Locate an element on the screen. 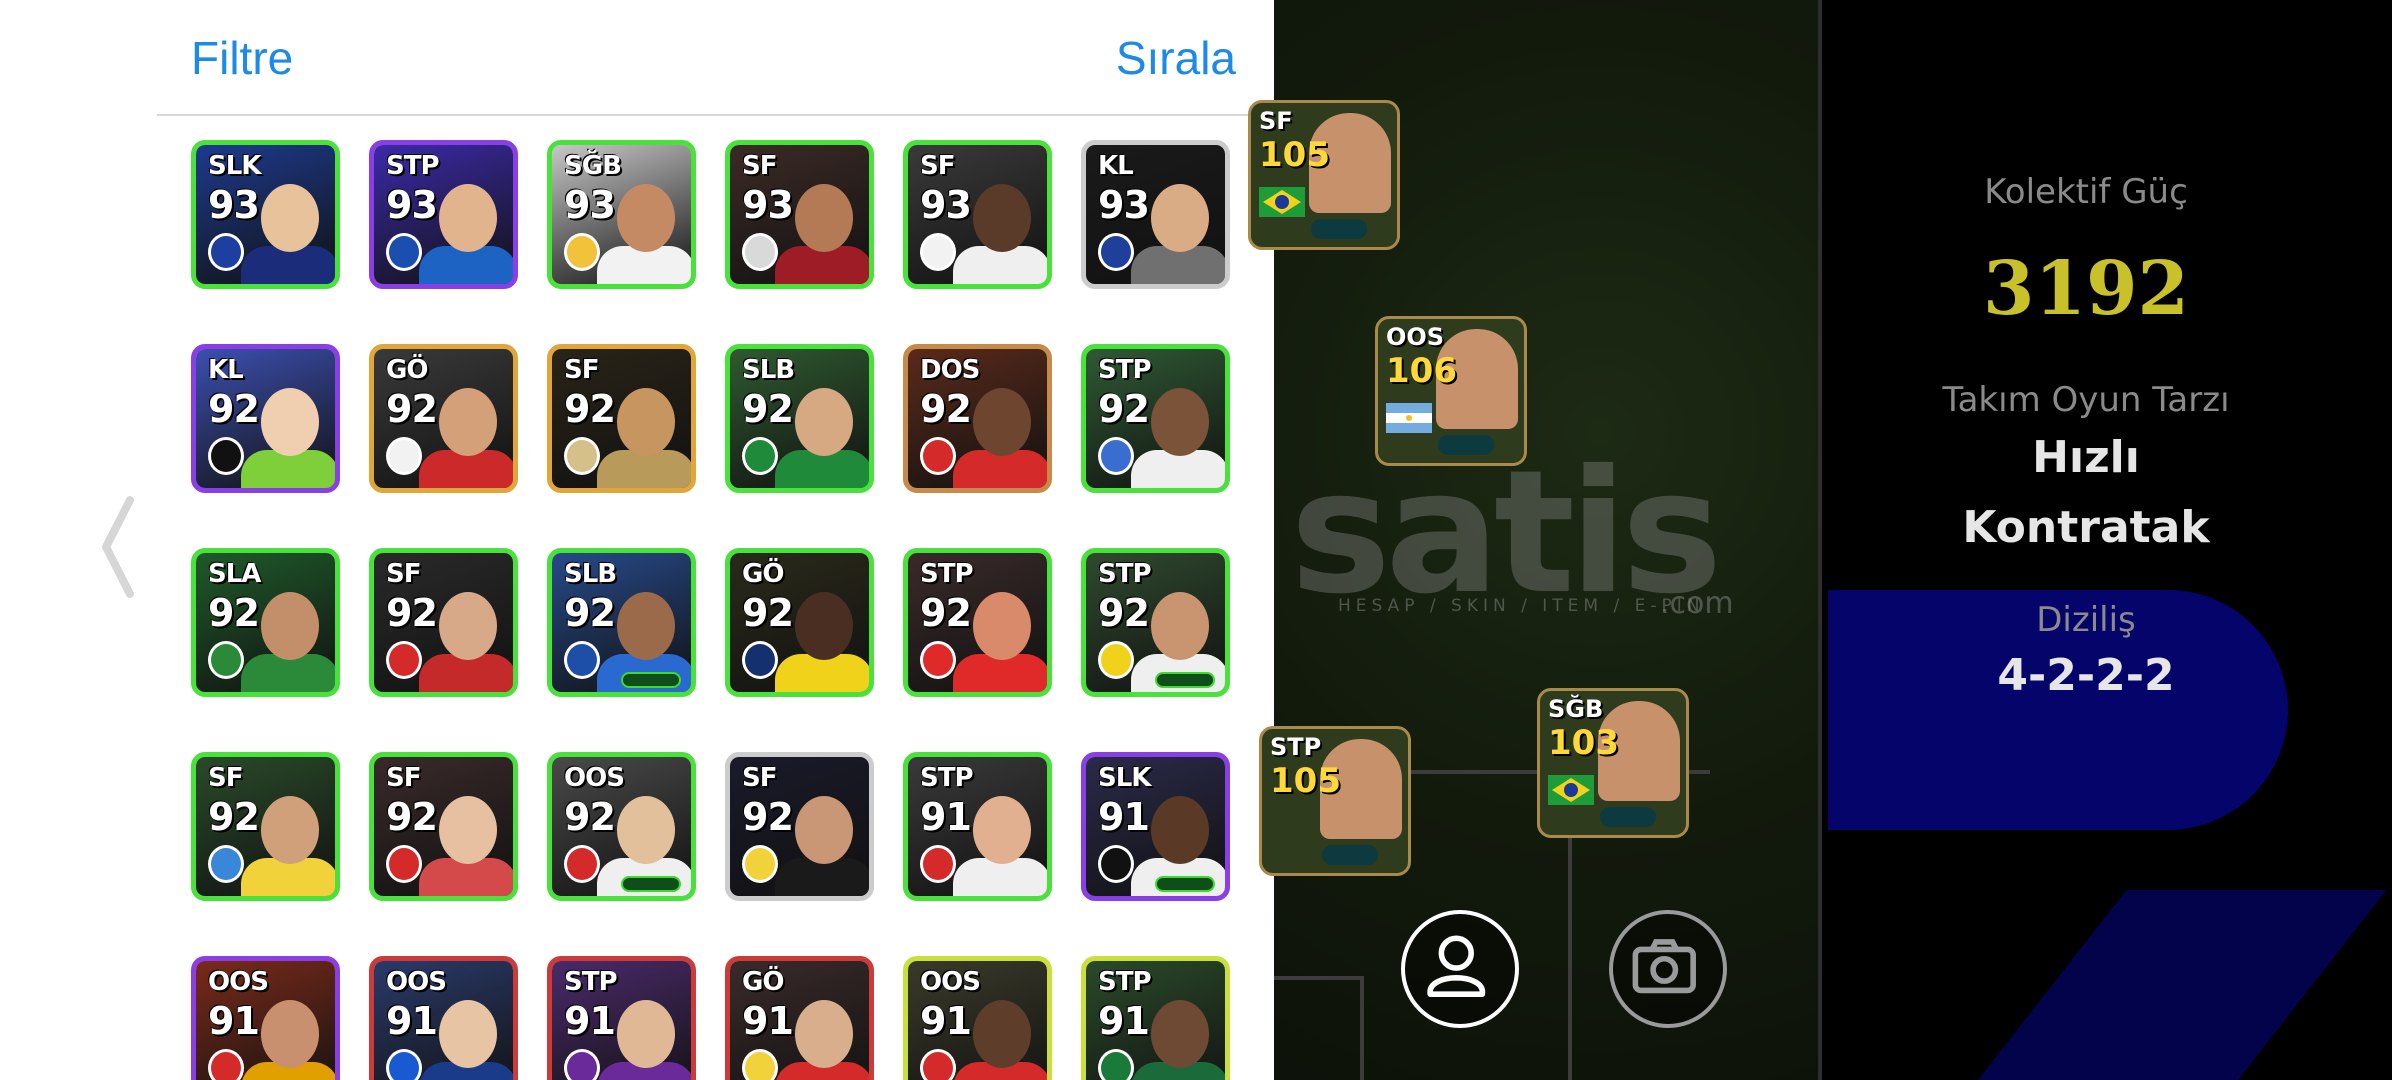  player-card: SLK 93 is located at coordinates (265, 214).